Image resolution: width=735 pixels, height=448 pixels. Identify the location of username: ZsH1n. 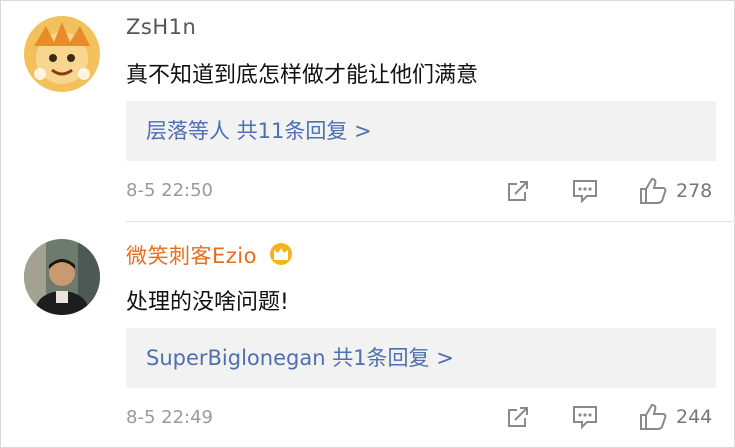
(161, 27).